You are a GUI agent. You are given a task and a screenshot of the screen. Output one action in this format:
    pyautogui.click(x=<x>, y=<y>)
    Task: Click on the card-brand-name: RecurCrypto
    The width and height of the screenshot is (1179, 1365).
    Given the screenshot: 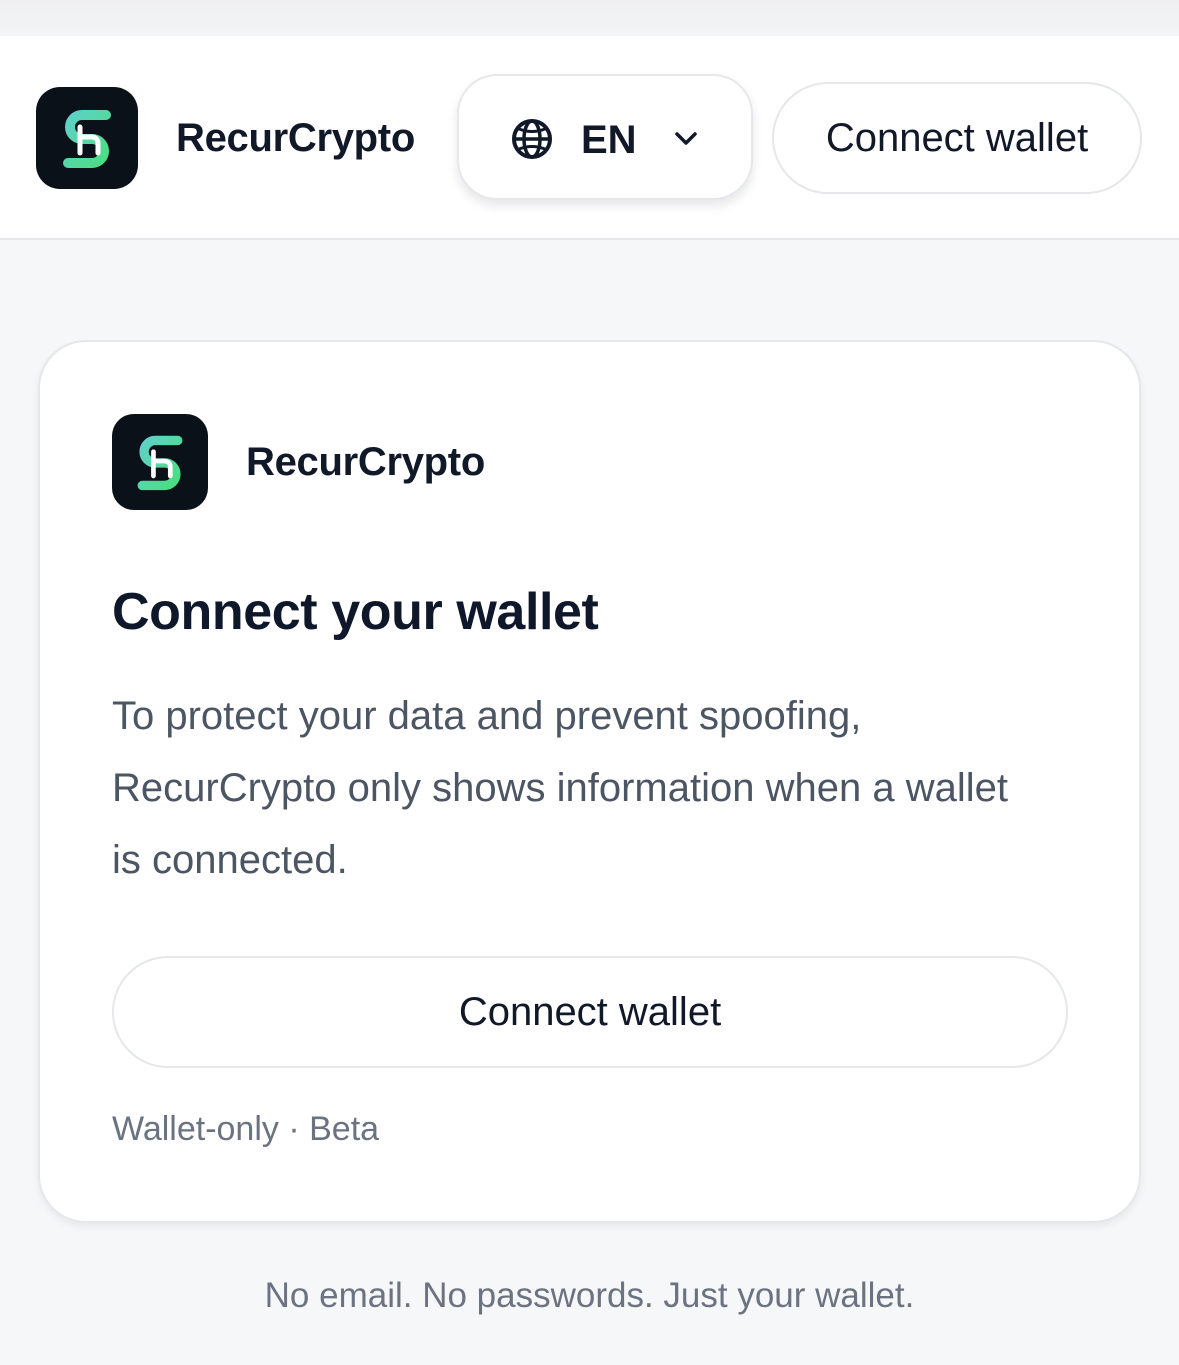 What is the action you would take?
    pyautogui.click(x=365, y=462)
    